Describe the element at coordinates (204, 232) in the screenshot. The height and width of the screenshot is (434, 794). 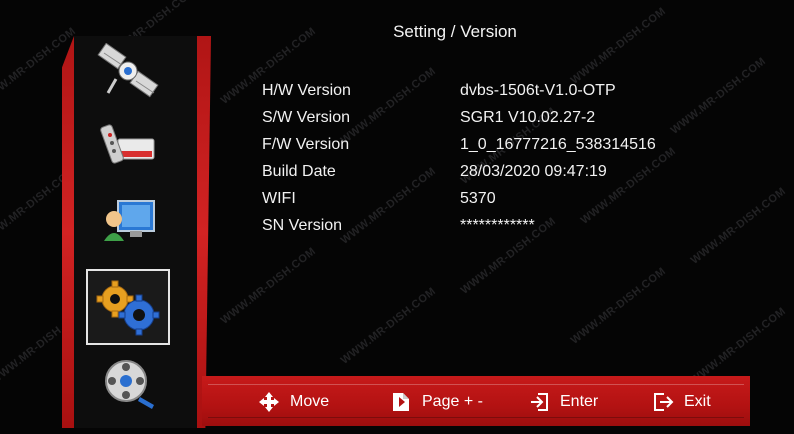
I see `sidebar-frame-right` at that location.